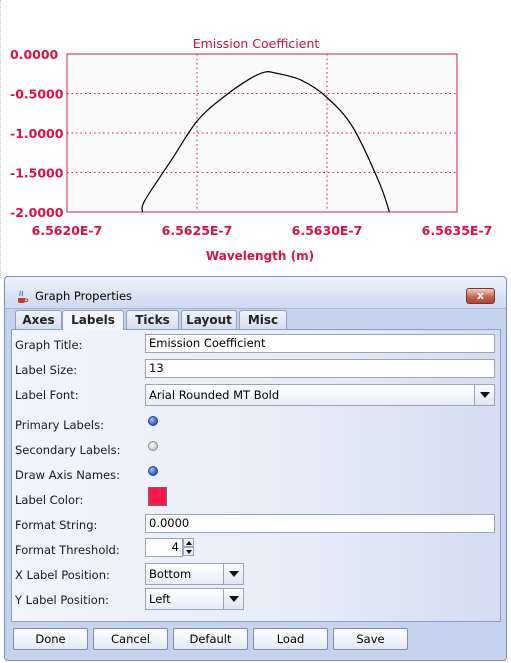 Image resolution: width=511 pixels, height=663 pixels. Describe the element at coordinates (37, 173) in the screenshot. I see `y-tick-label: -1.5000` at that location.